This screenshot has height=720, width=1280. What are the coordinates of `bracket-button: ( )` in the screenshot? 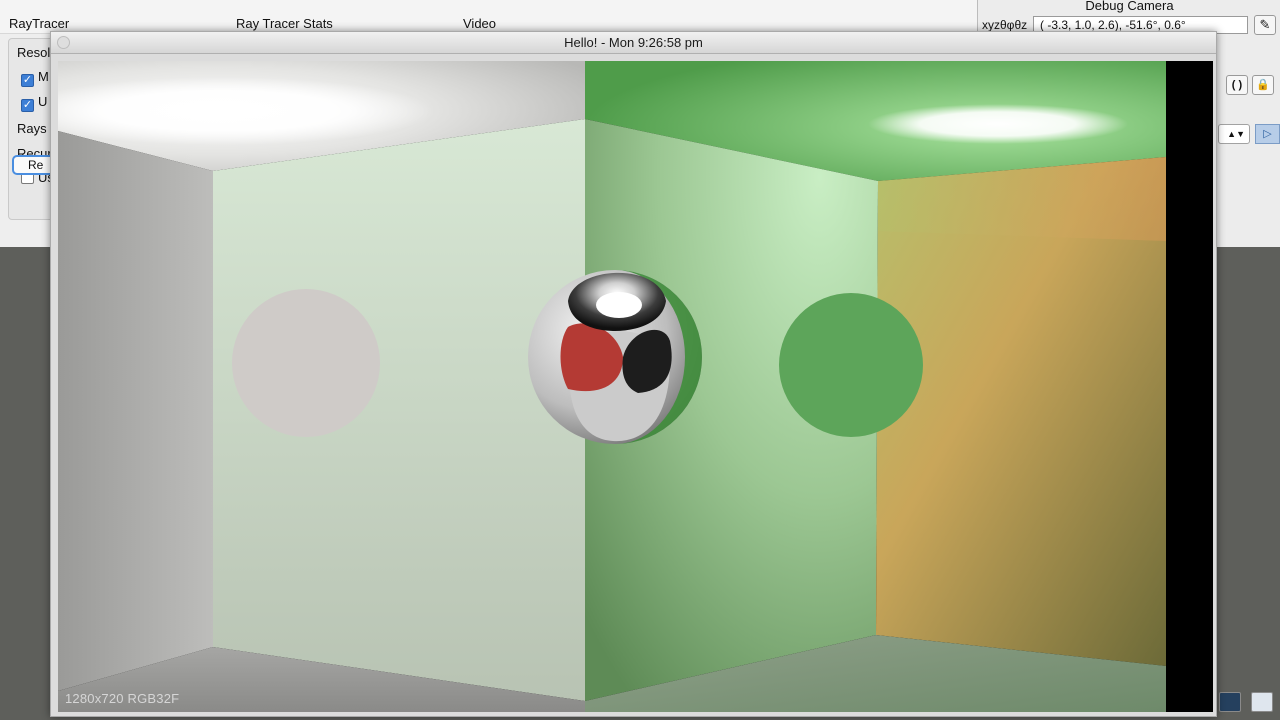 It's located at (1237, 85).